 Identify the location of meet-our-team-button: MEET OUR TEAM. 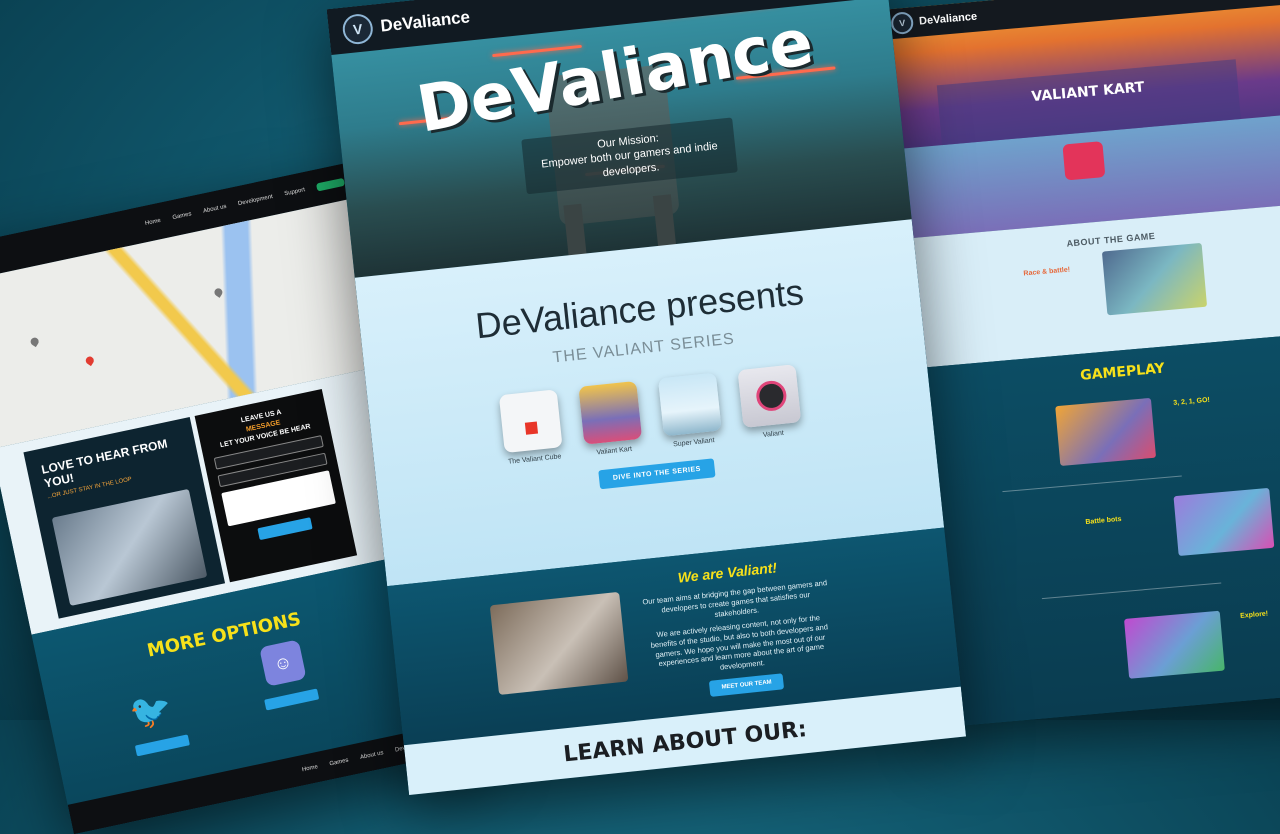
(746, 685).